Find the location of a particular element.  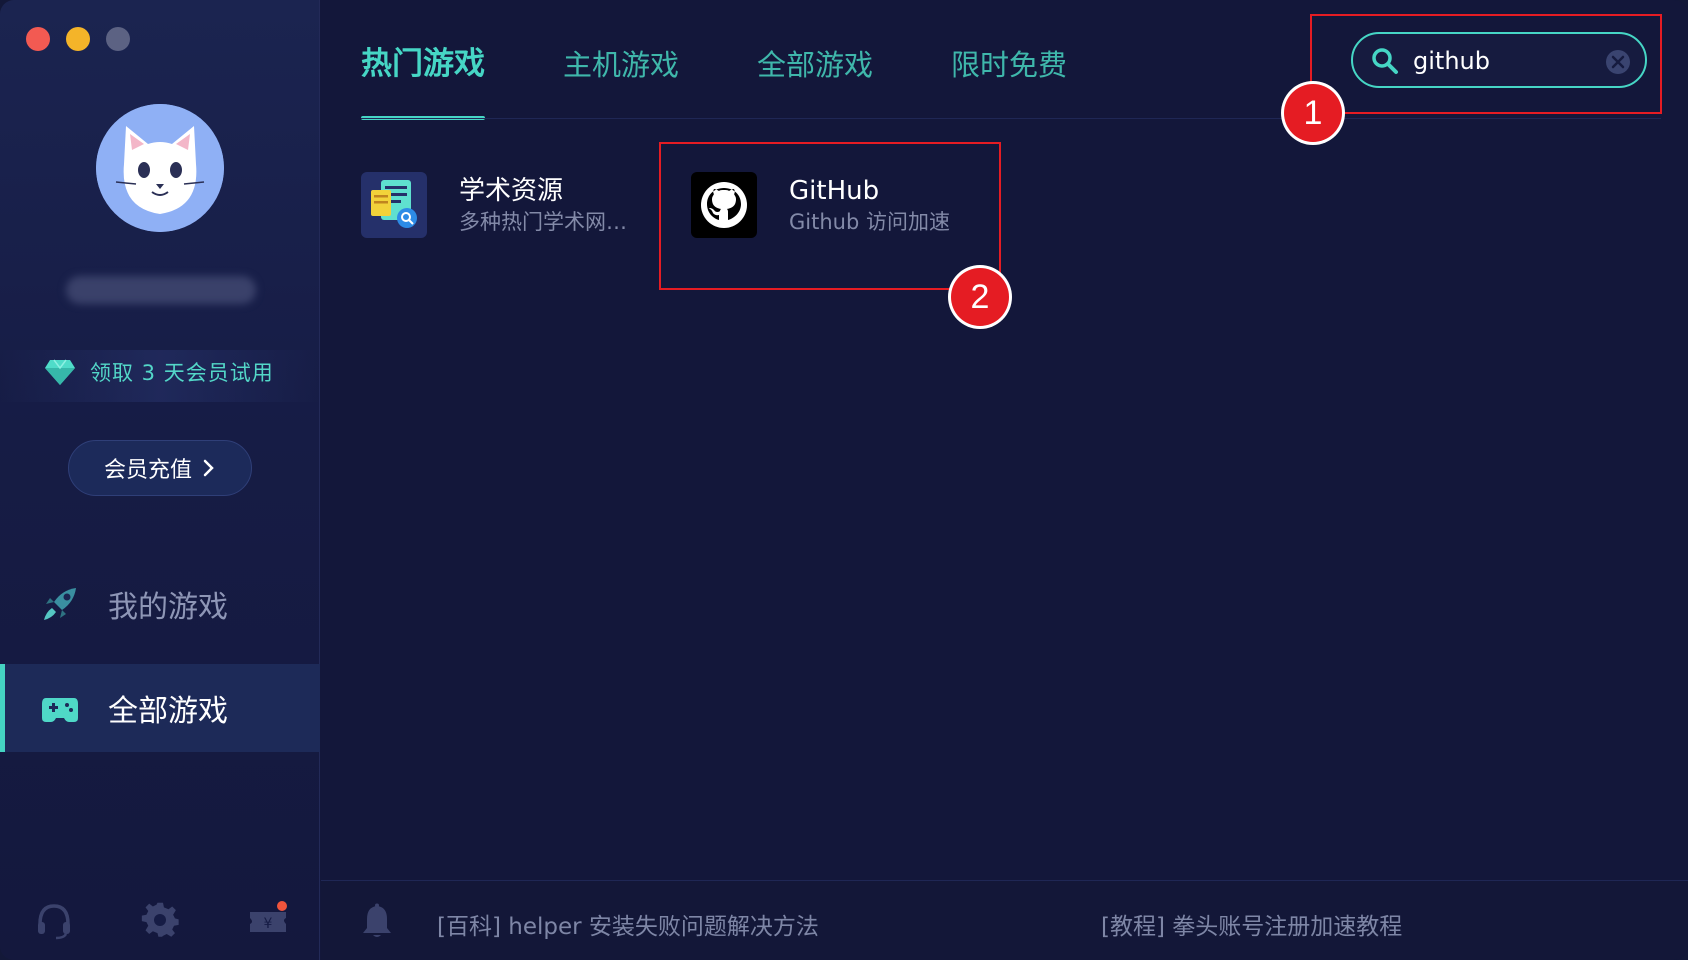

close-window-button is located at coordinates (38, 39).